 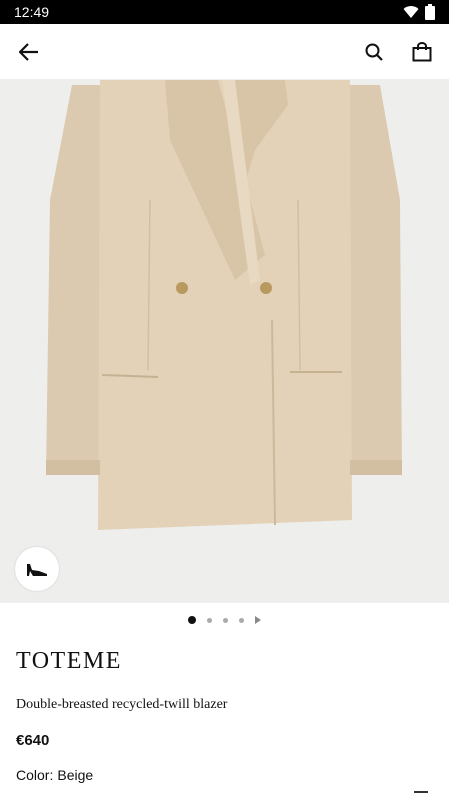 I want to click on high-heel-icon, so click(x=37, y=570).